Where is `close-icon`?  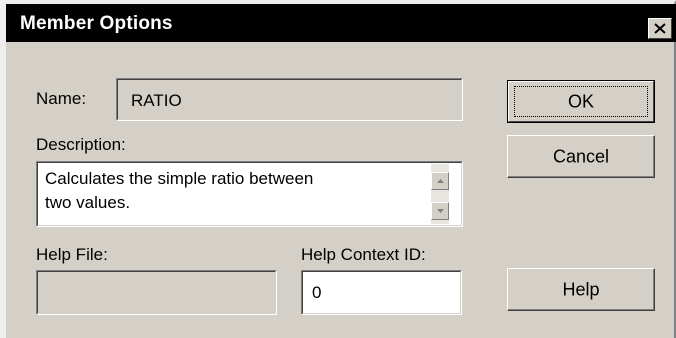 close-icon is located at coordinates (660, 28).